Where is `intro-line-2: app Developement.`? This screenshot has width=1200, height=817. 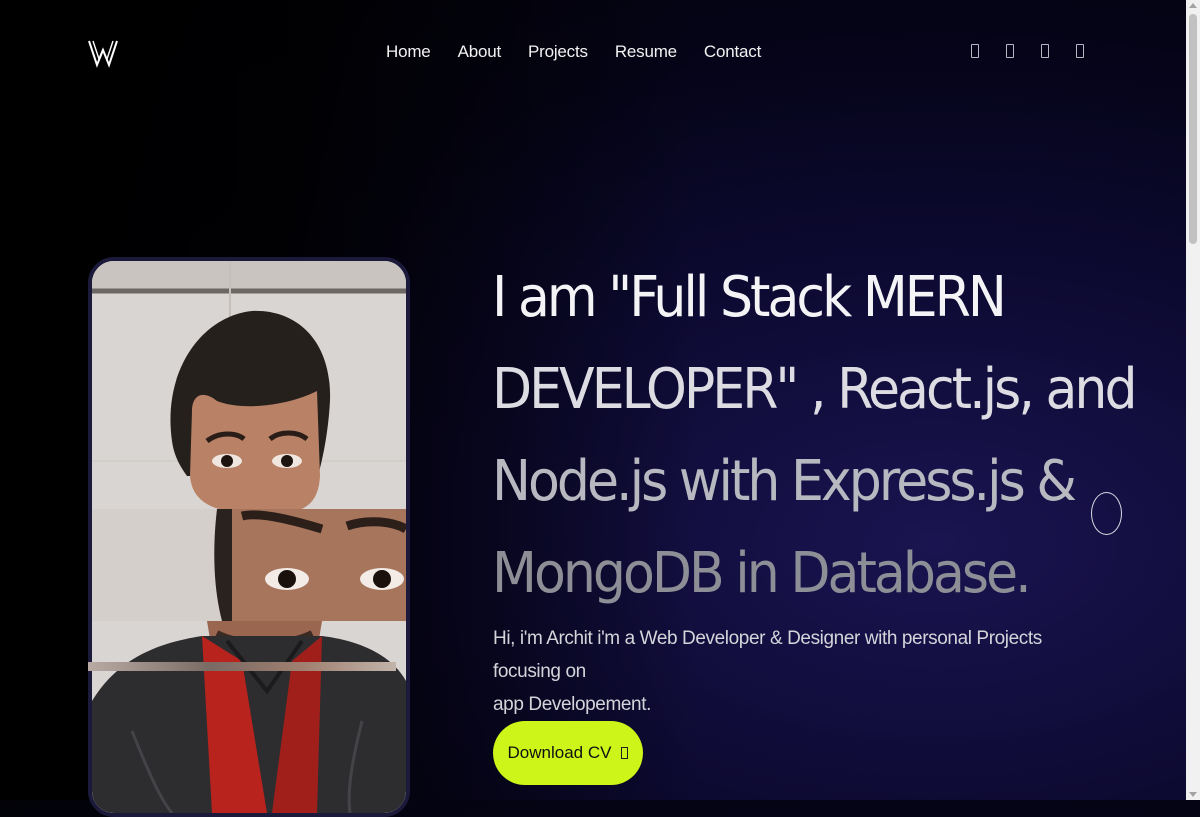
intro-line-2: app Developement. is located at coordinates (572, 704).